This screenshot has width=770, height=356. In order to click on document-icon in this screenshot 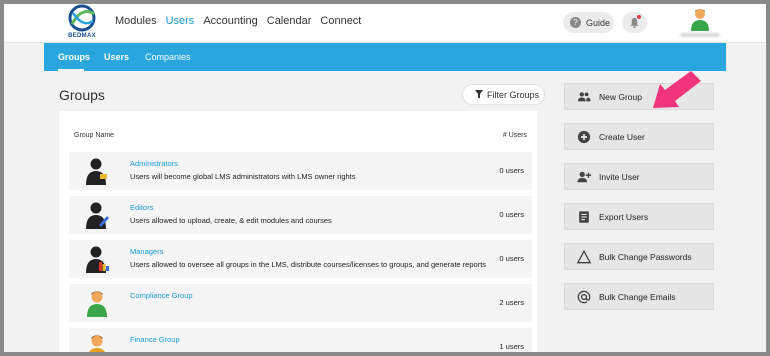, I will do `click(584, 216)`.